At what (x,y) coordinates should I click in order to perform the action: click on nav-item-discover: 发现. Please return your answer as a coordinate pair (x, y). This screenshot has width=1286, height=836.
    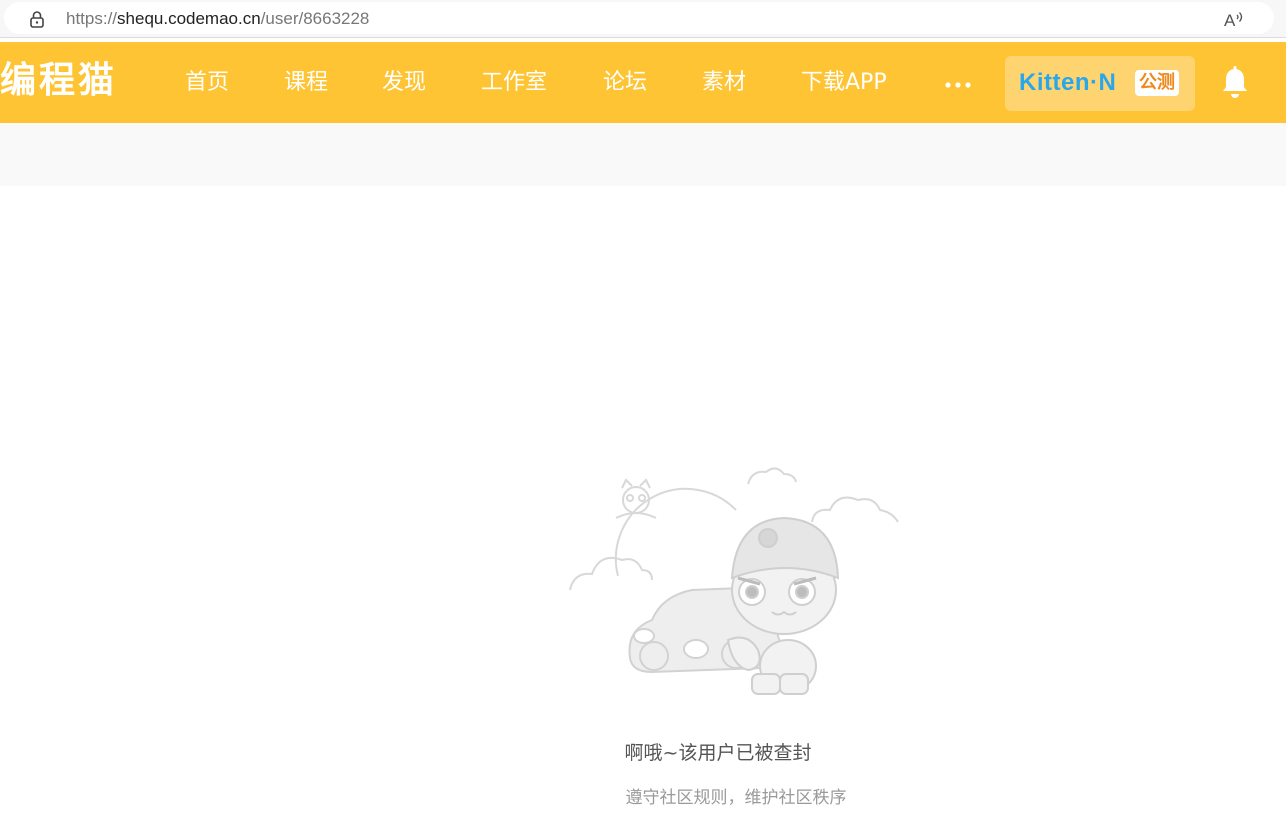
    Looking at the image, I should click on (404, 83).